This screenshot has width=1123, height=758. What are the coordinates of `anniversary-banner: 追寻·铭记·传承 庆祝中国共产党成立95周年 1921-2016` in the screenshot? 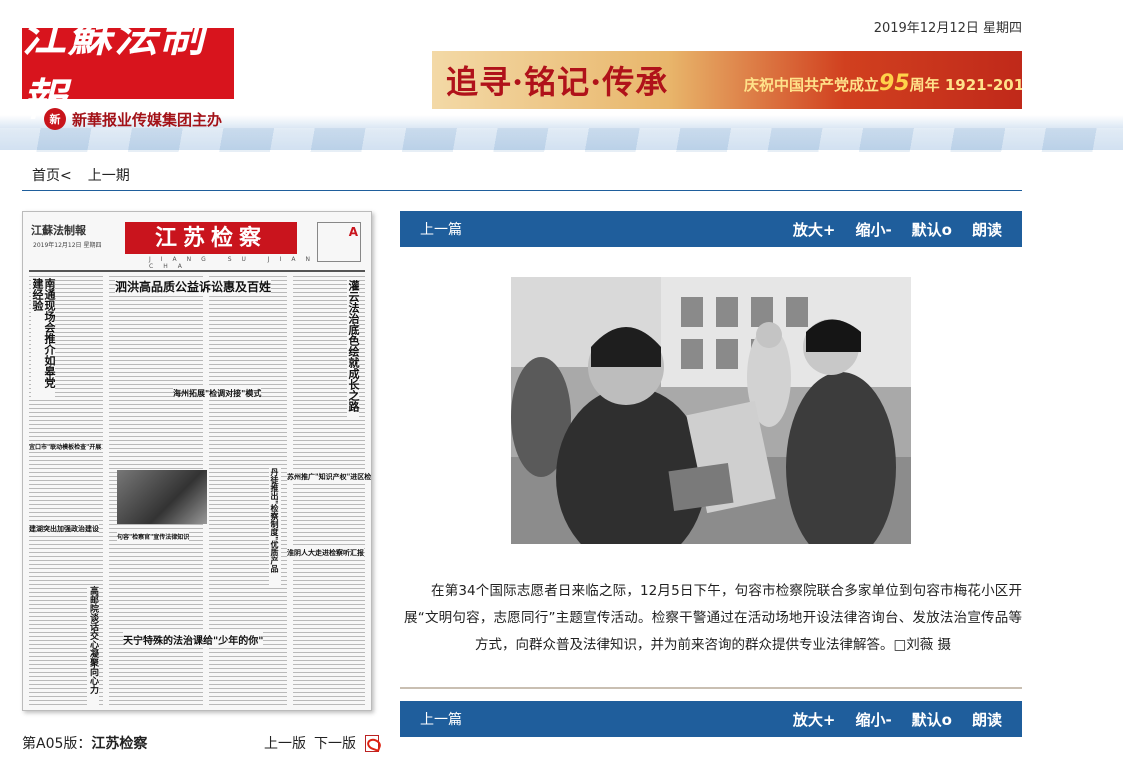 It's located at (727, 80).